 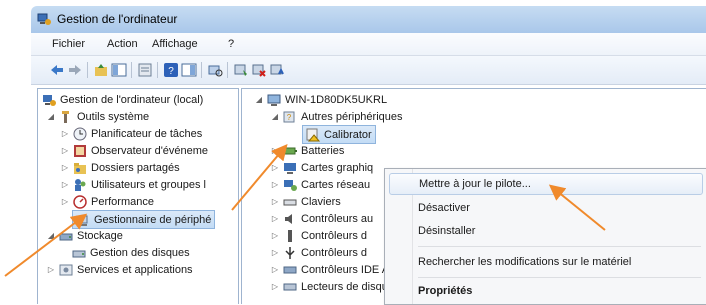 What do you see at coordinates (320, 184) in the screenshot?
I see `device-category-network: ▷ Cartes réseau` at bounding box center [320, 184].